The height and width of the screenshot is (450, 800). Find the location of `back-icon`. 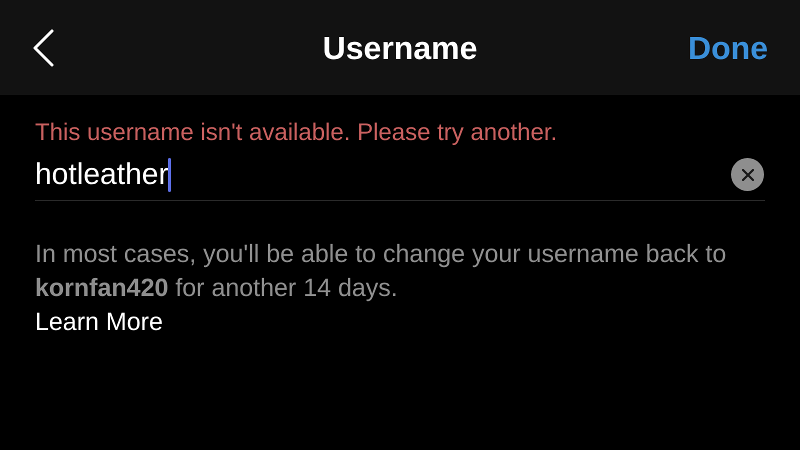

back-icon is located at coordinates (43, 47).